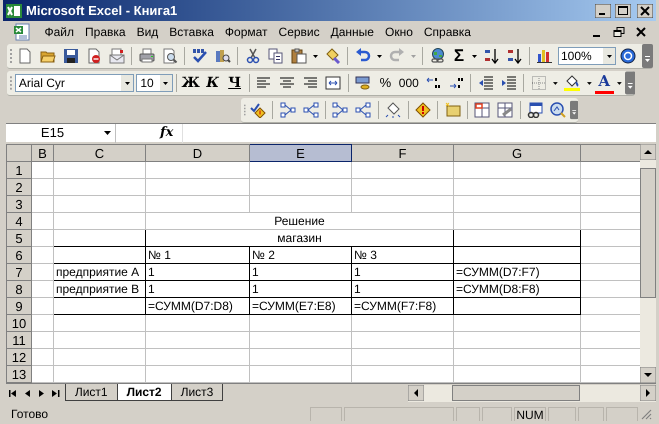 This screenshot has width=659, height=424. I want to click on error-check-icon, so click(258, 110).